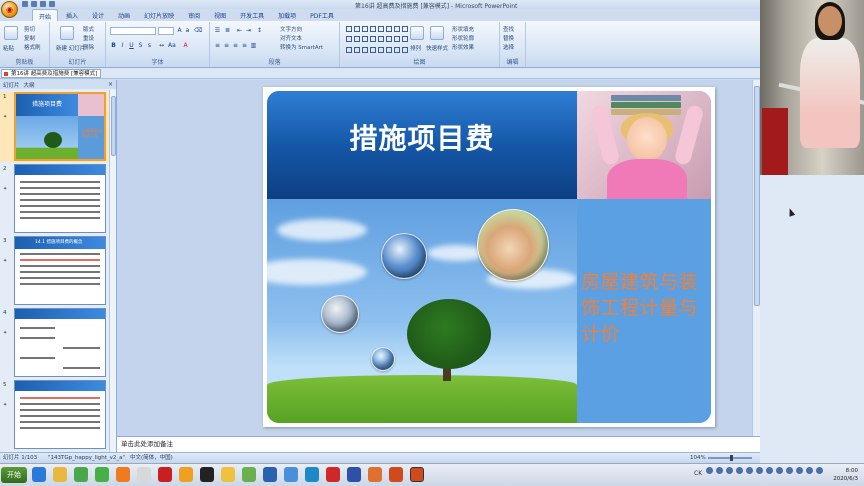  I want to click on underline-icon: U, so click(131, 45).